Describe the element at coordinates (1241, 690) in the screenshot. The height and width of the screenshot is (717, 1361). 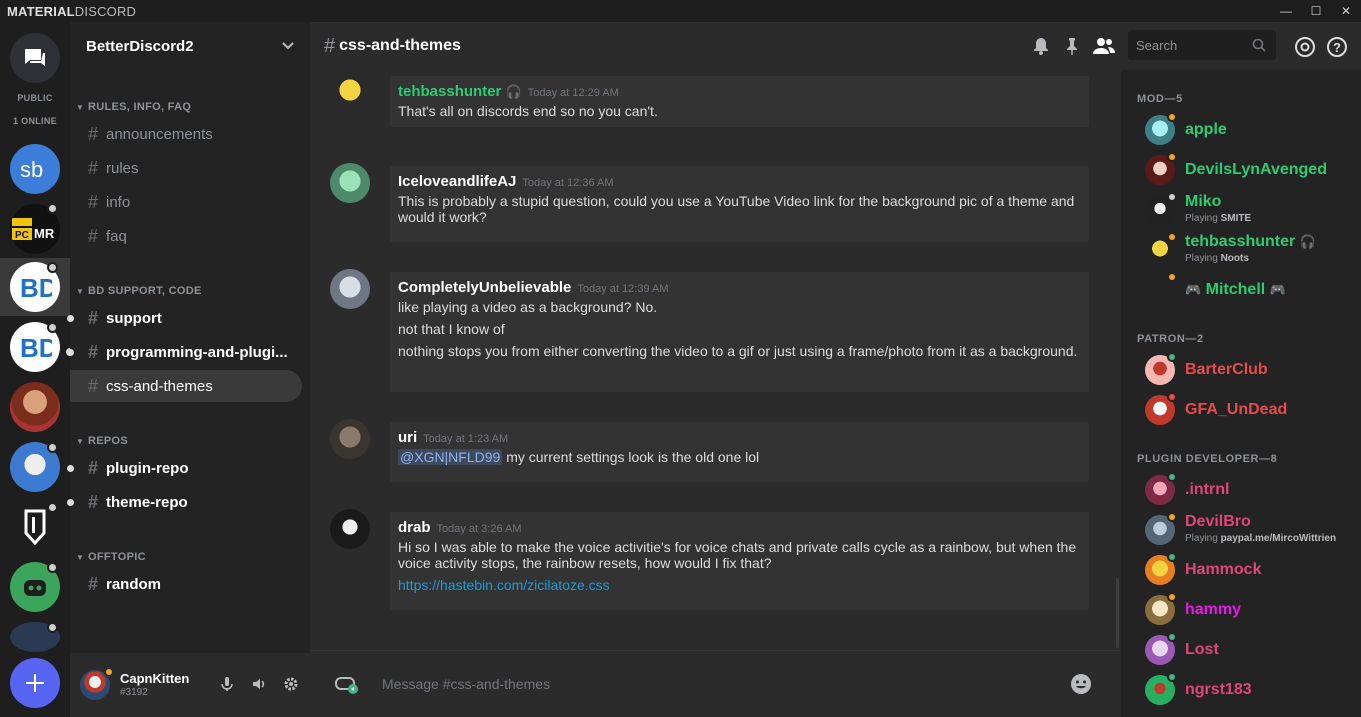
I see `member-item: ngrst183` at that location.